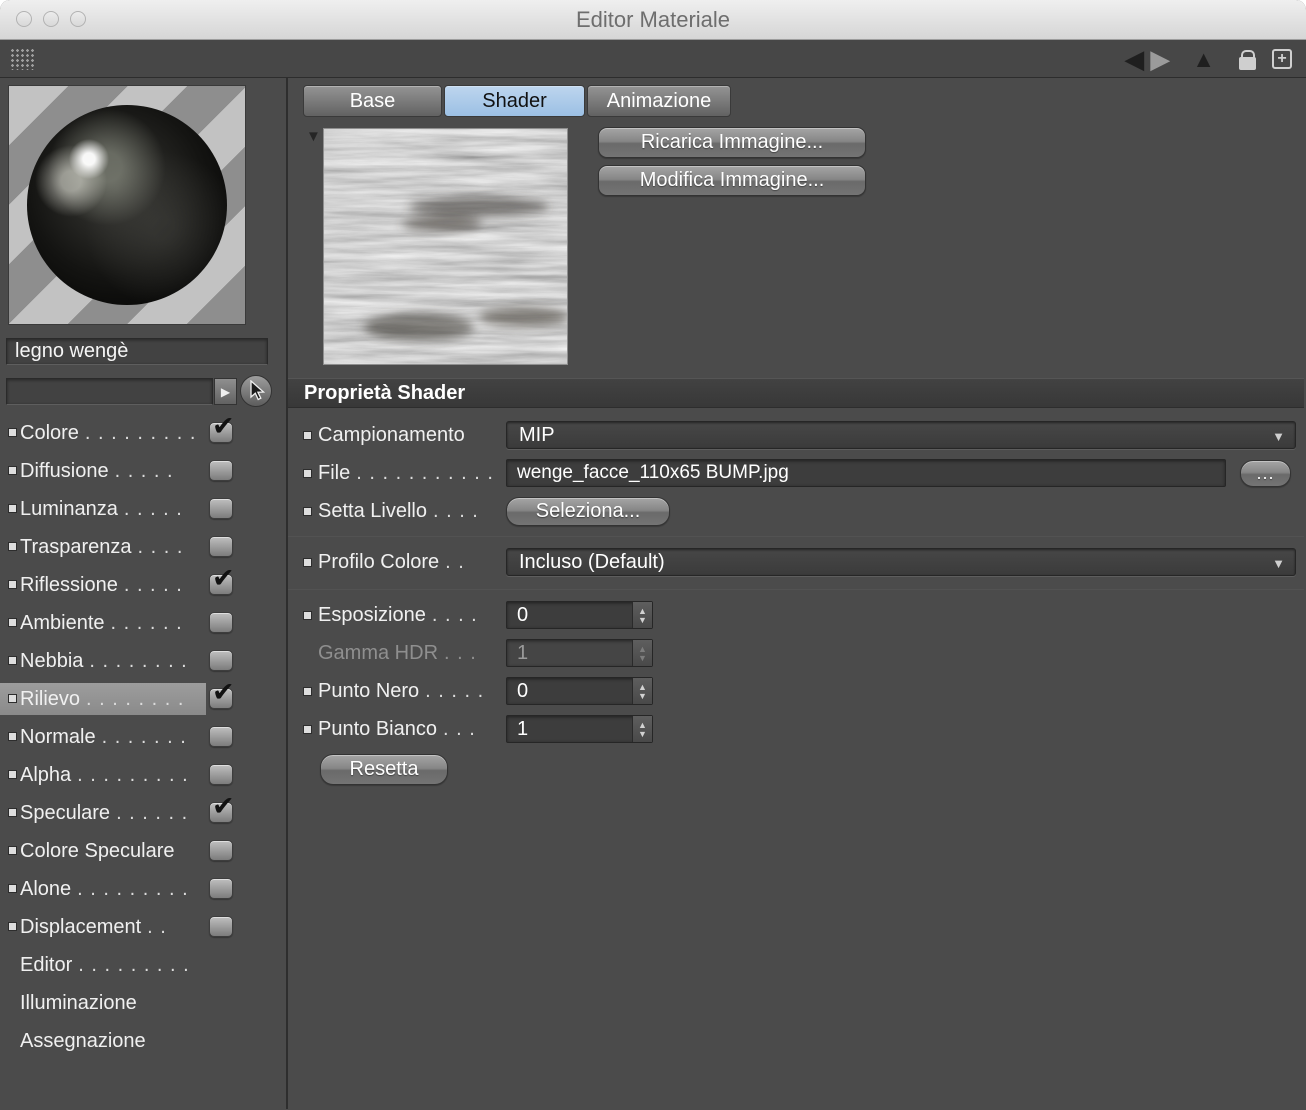  I want to click on preset-menu-button: ▶, so click(225, 391).